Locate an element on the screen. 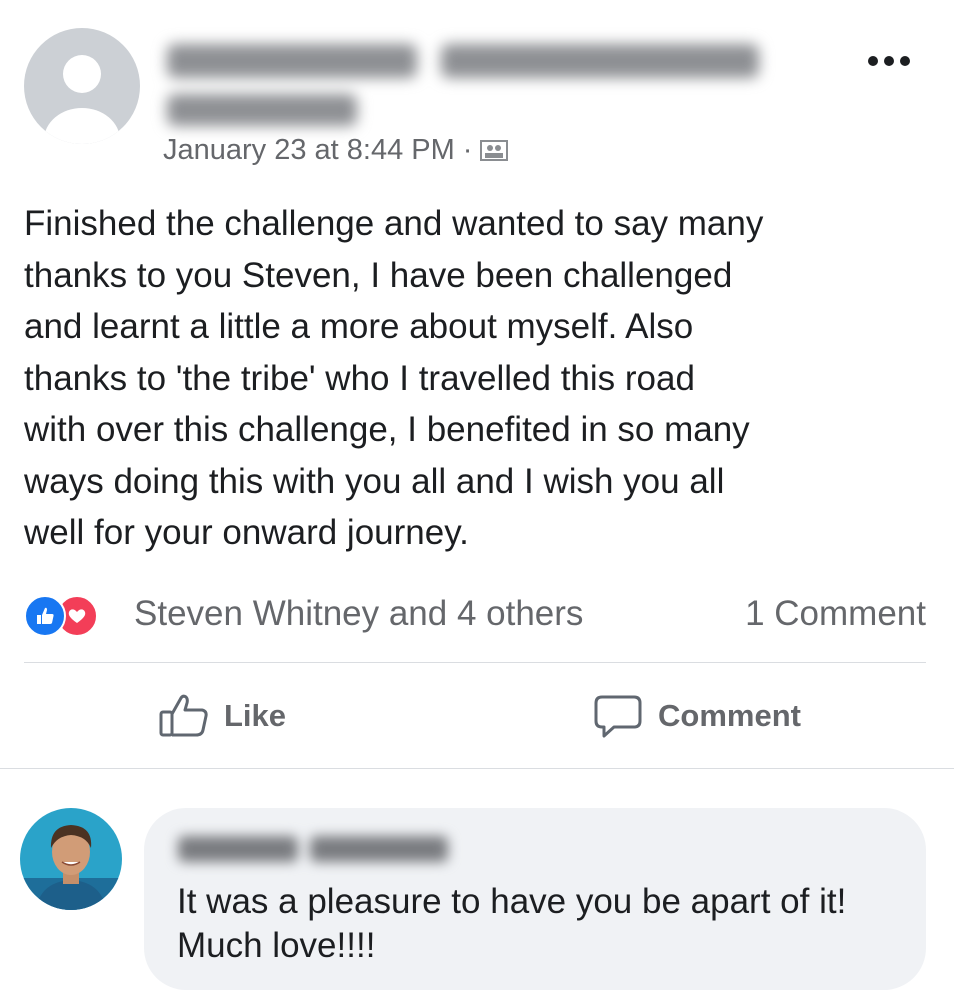 This screenshot has width=954, height=998. post-meta: January 23 at 8:44 PM · is located at coordinates (336, 150).